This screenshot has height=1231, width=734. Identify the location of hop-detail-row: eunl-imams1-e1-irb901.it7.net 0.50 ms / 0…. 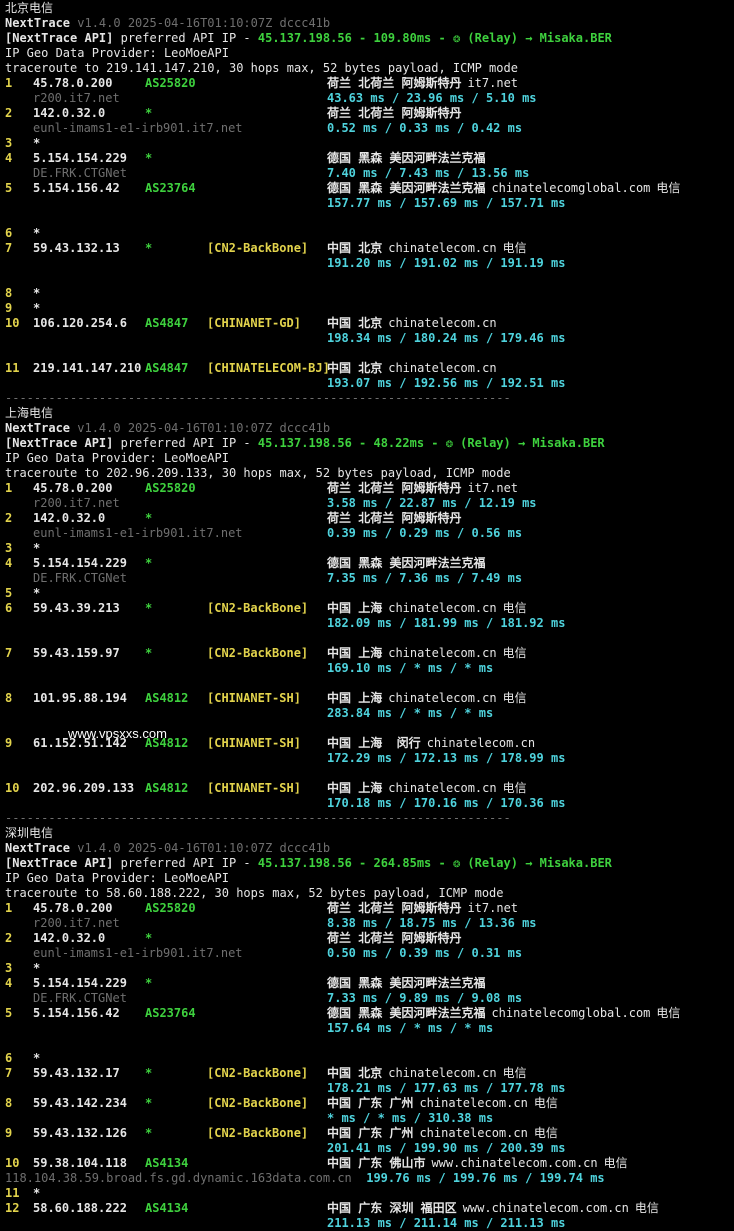
(369, 953).